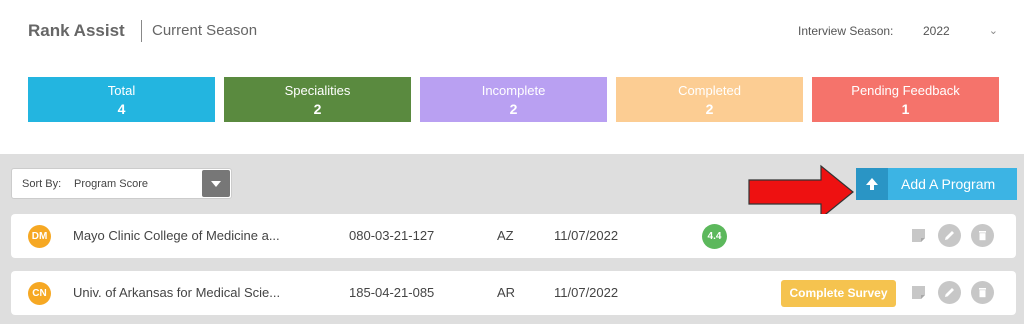 The image size is (1024, 324). Describe the element at coordinates (905, 99) in the screenshot. I see `stat-card-pending-feedback: Pending Feedback 1` at that location.